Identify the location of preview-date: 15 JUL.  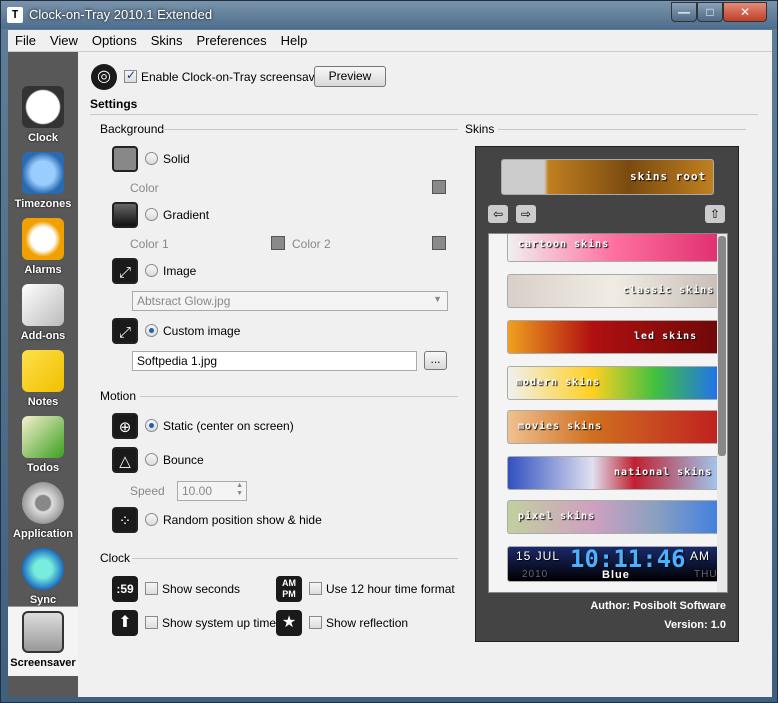
(538, 556).